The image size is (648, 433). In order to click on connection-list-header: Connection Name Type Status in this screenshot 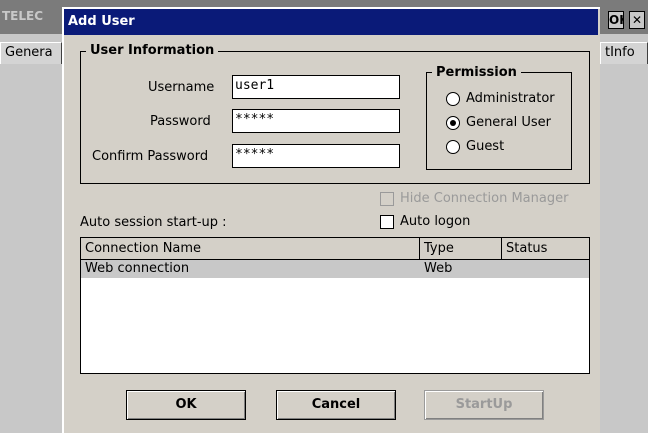, I will do `click(335, 249)`.